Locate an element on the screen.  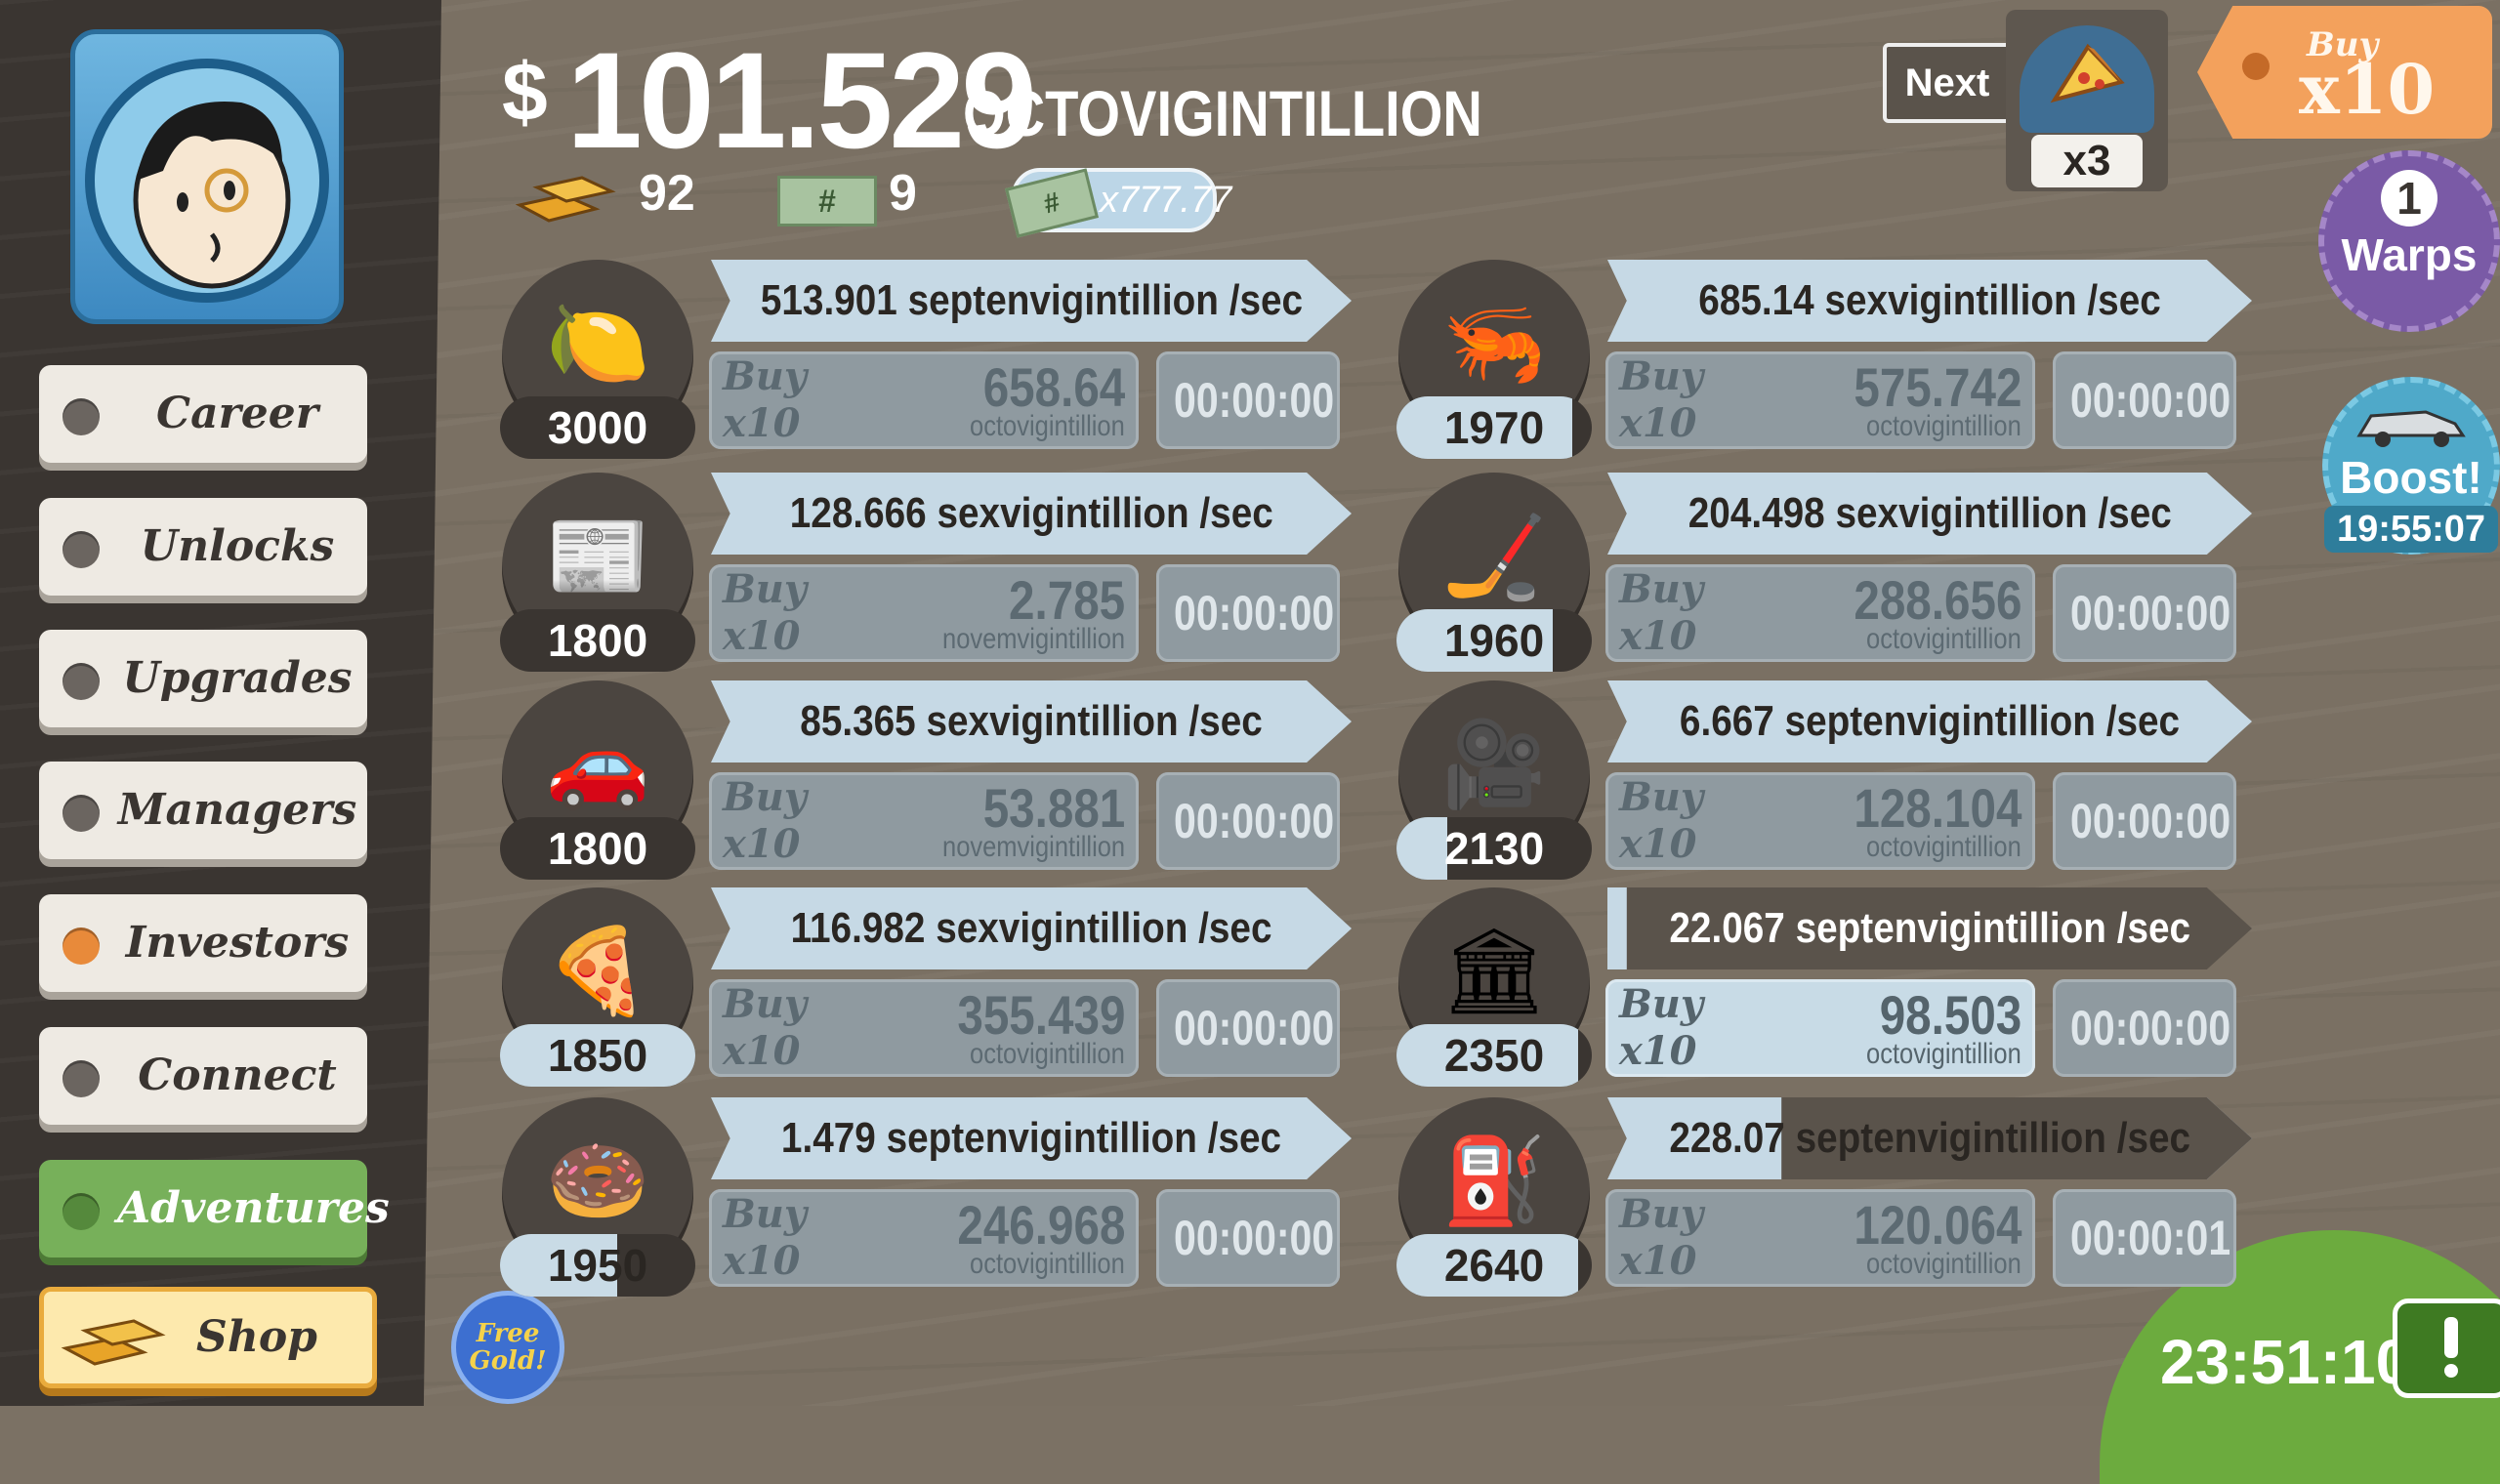
income-rate-text: 228.07 septenvigintillion /sec is located at coordinates (1929, 1138).